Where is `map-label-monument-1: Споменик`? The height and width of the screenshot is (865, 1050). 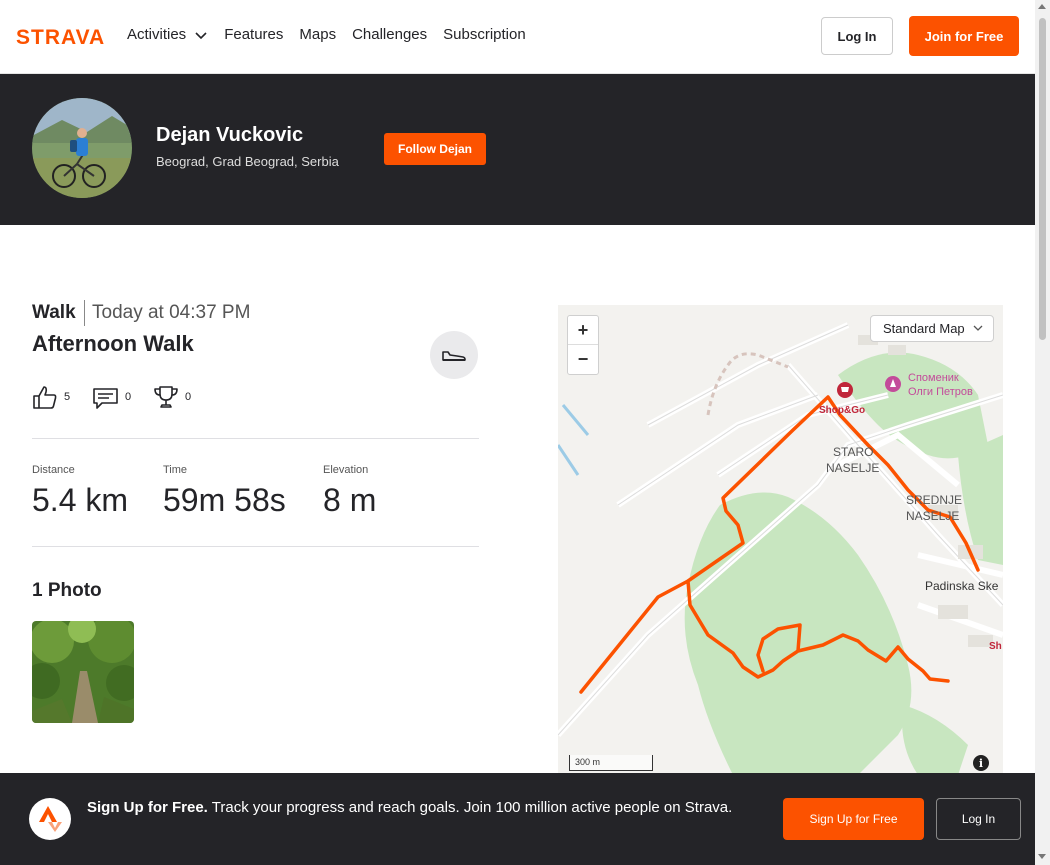 map-label-monument-1: Споменик is located at coordinates (933, 378).